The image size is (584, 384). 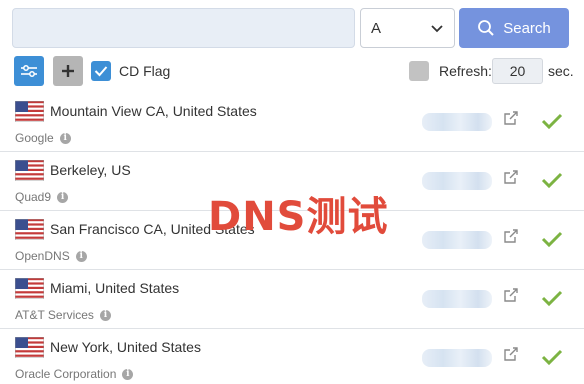 I want to click on add-server-button, so click(x=68, y=71).